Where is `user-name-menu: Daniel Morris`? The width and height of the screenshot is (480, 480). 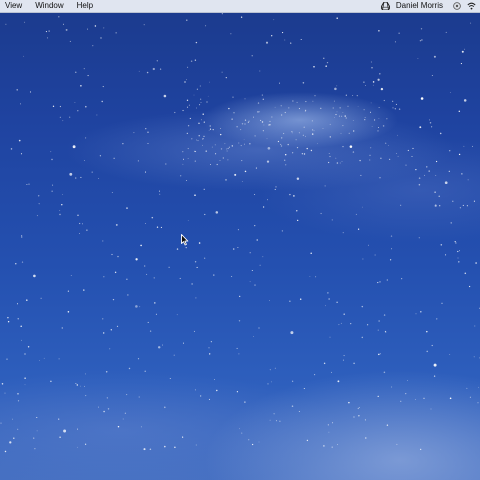
user-name-menu: Daniel Morris is located at coordinates (419, 6).